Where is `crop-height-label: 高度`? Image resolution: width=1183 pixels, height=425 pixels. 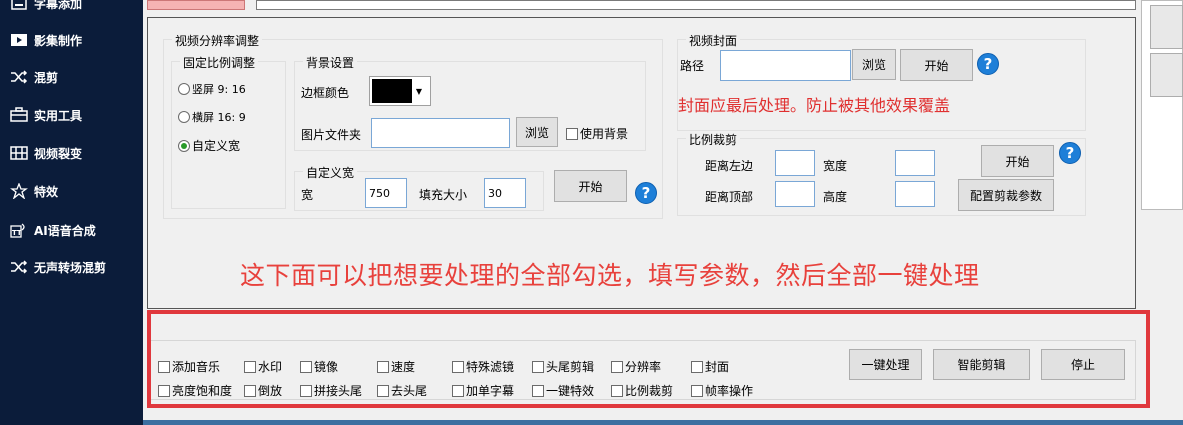
crop-height-label: 高度 is located at coordinates (835, 197).